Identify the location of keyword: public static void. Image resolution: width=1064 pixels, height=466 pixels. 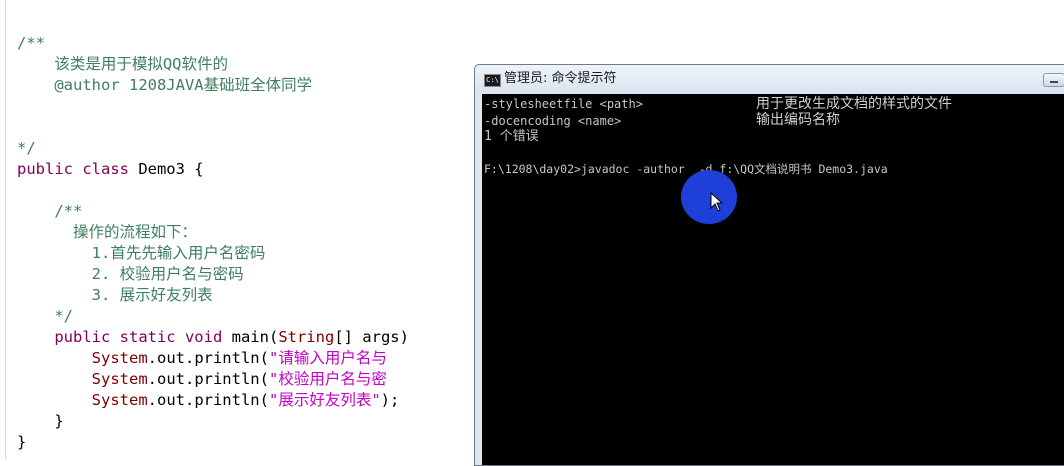
(120, 337).